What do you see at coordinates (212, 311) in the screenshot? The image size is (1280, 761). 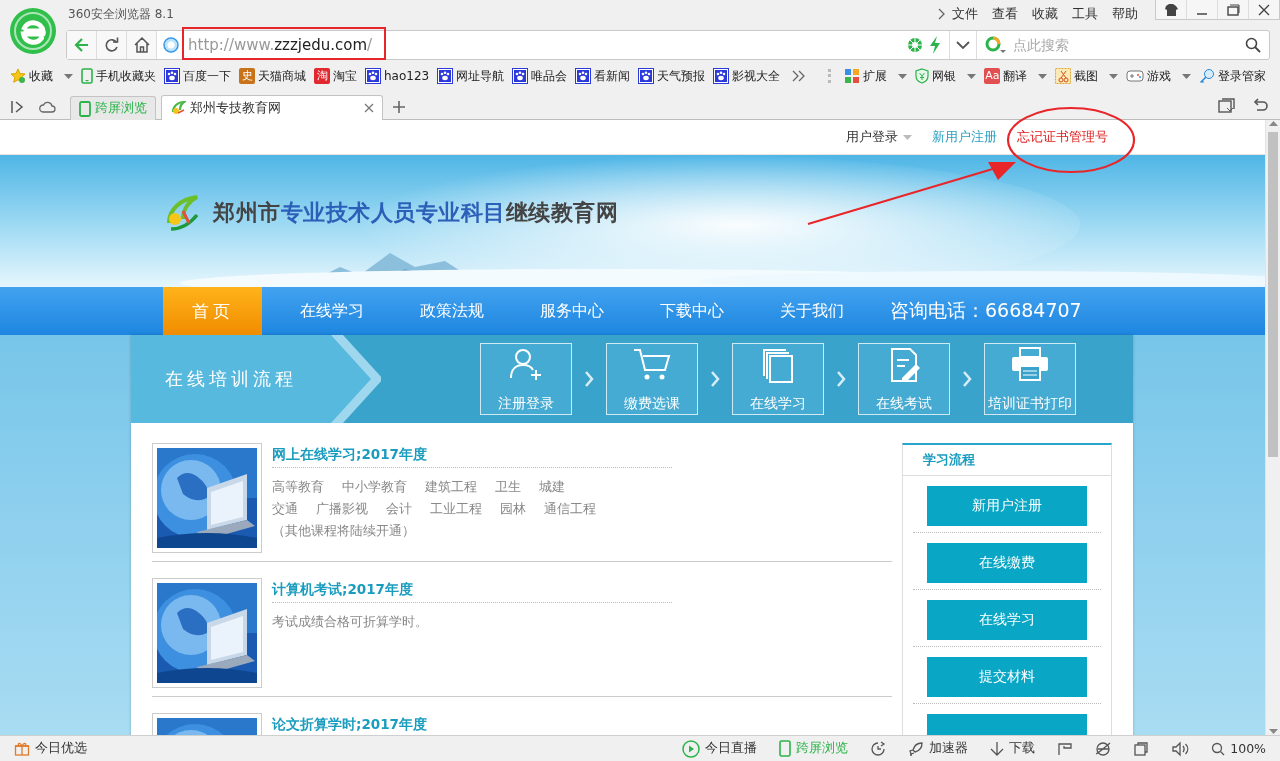 I see `nav-link: 首页` at bounding box center [212, 311].